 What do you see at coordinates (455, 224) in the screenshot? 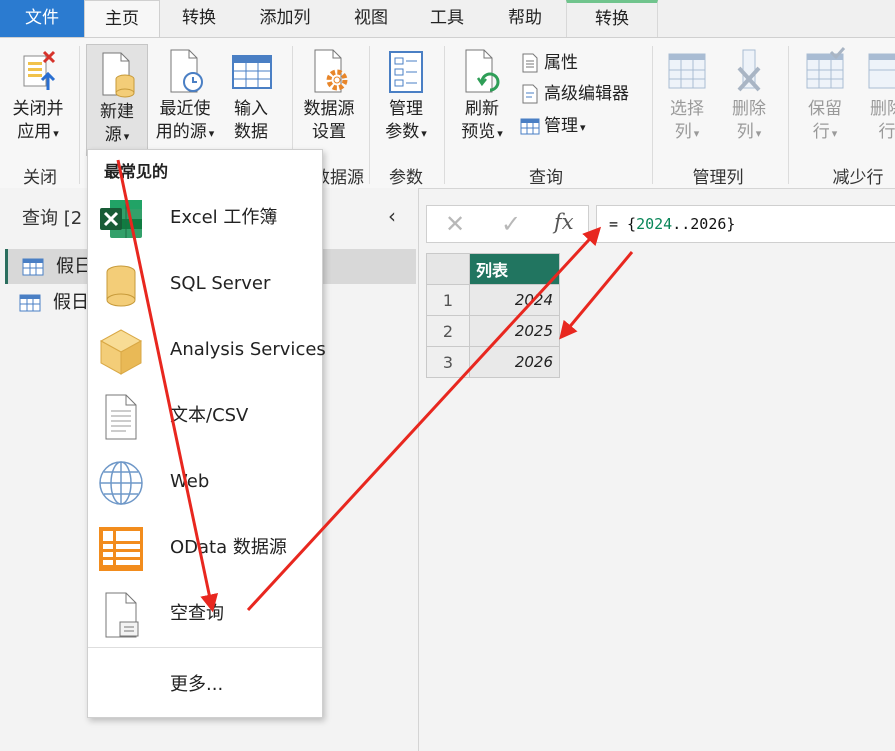
I see `cancel-formula-icon: ✕` at bounding box center [455, 224].